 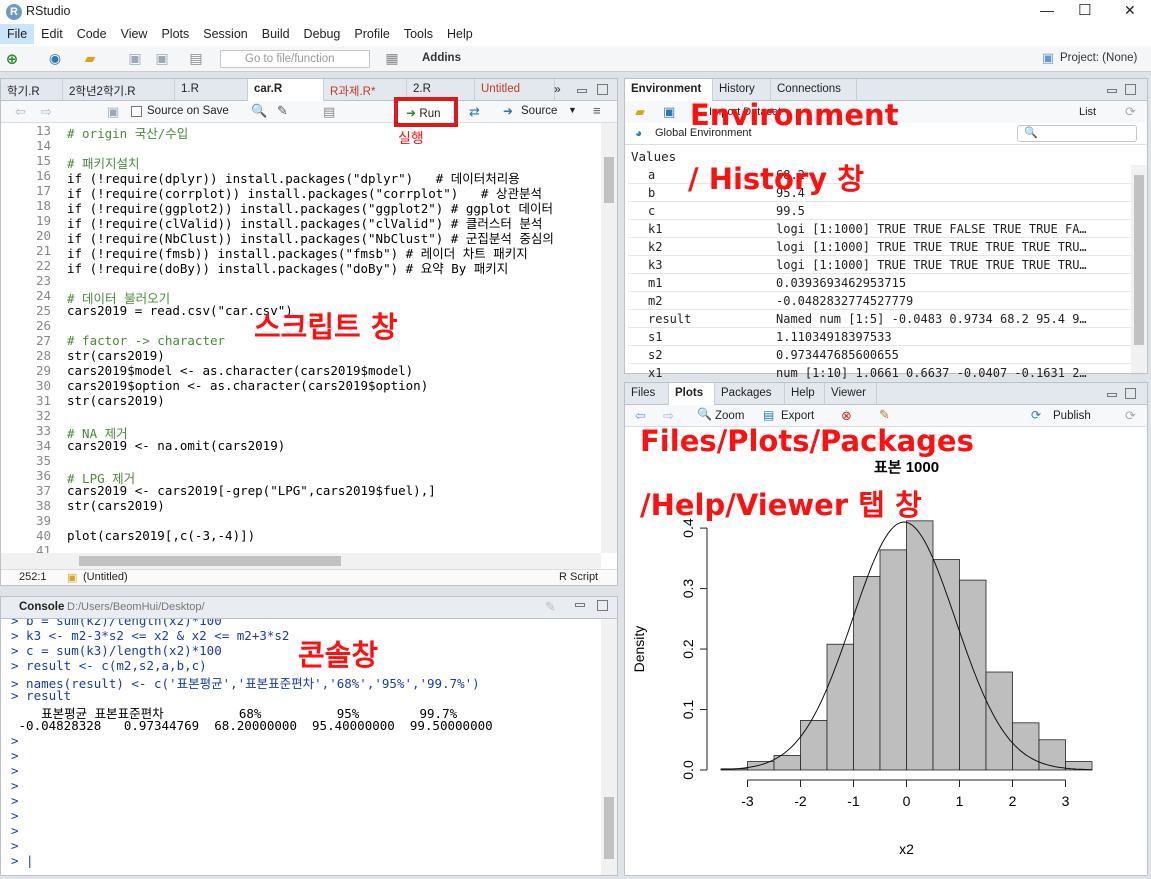 What do you see at coordinates (55, 58) in the screenshot?
I see `new-project-icon: ◉` at bounding box center [55, 58].